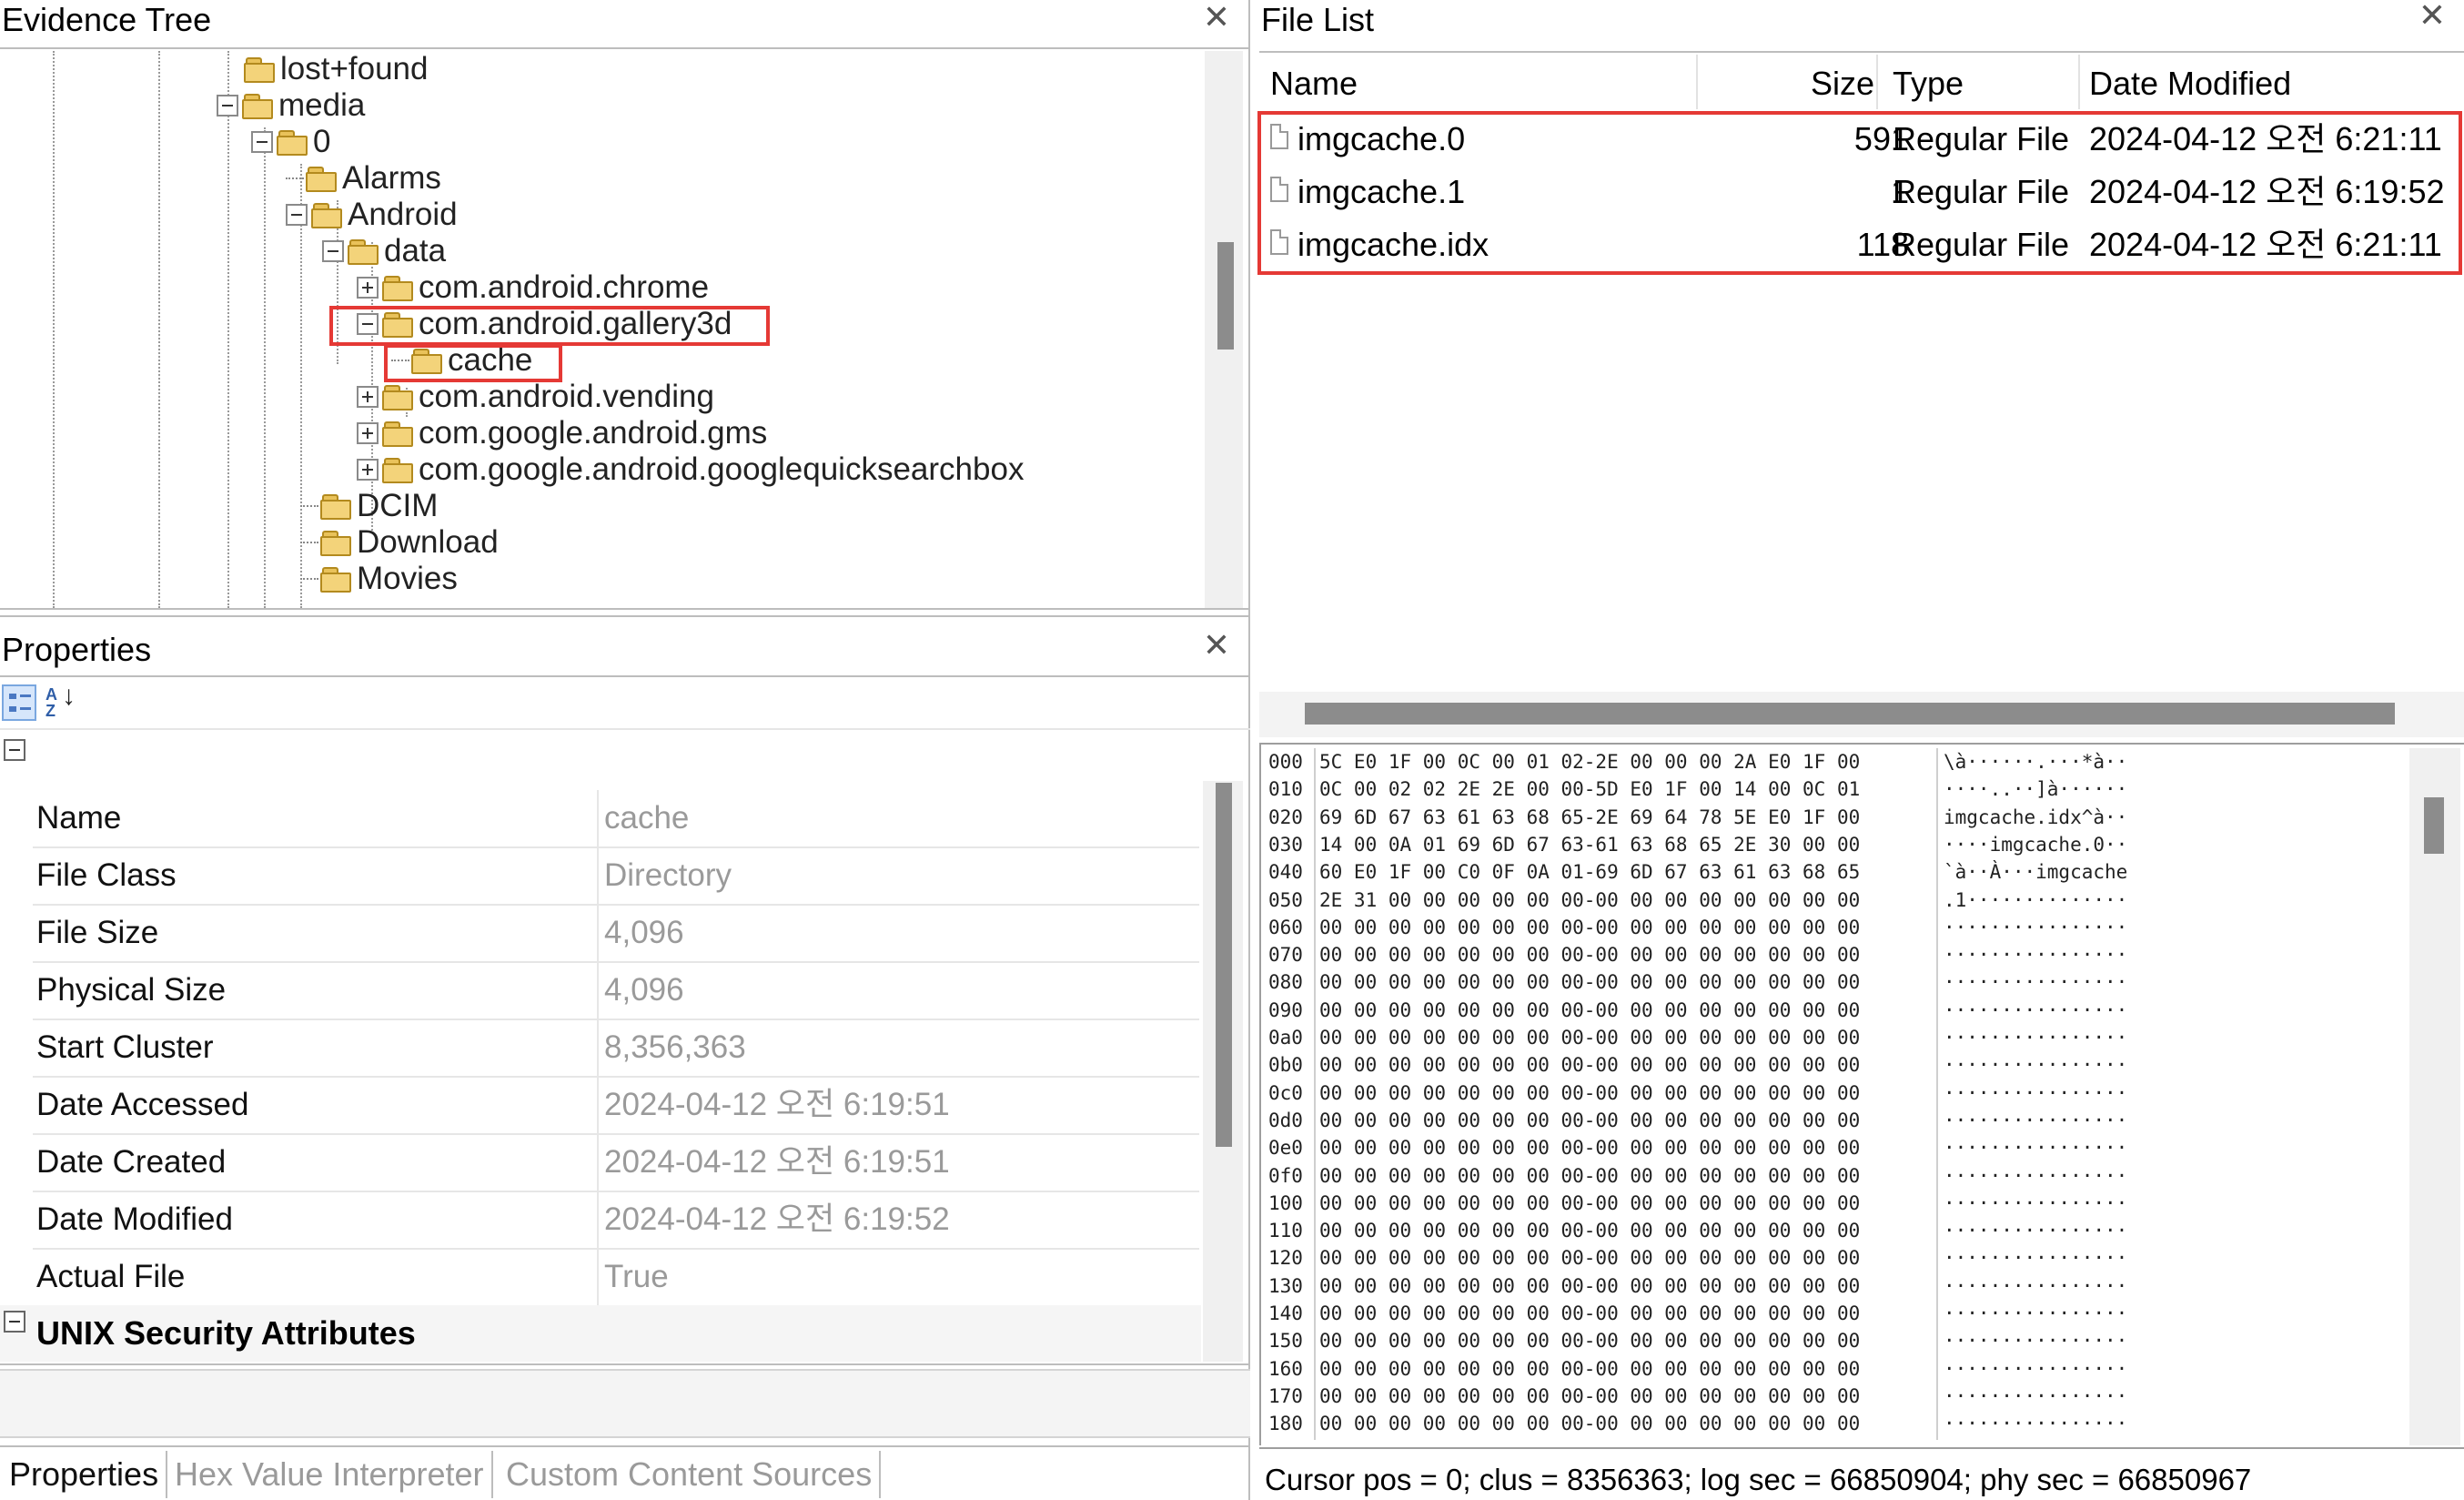 This screenshot has height=1500, width=2464. I want to click on file-list-close-icon: ✕, so click(2432, 16).